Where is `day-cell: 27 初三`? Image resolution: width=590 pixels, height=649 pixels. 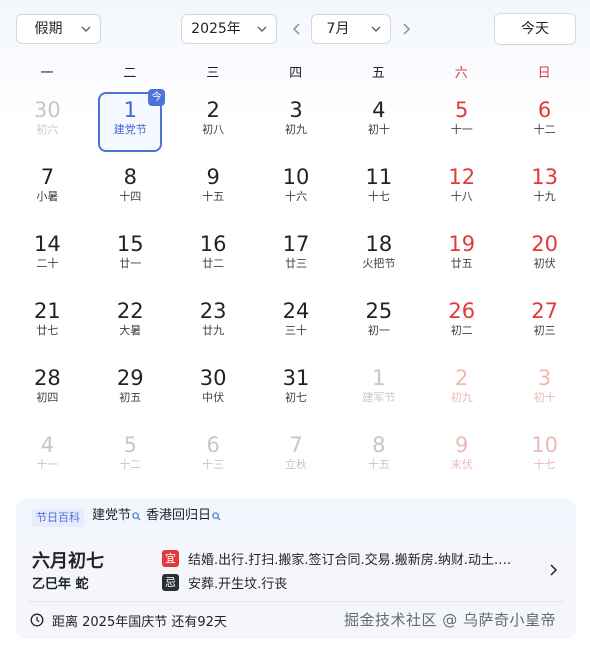 day-cell: 27 初三 is located at coordinates (545, 323).